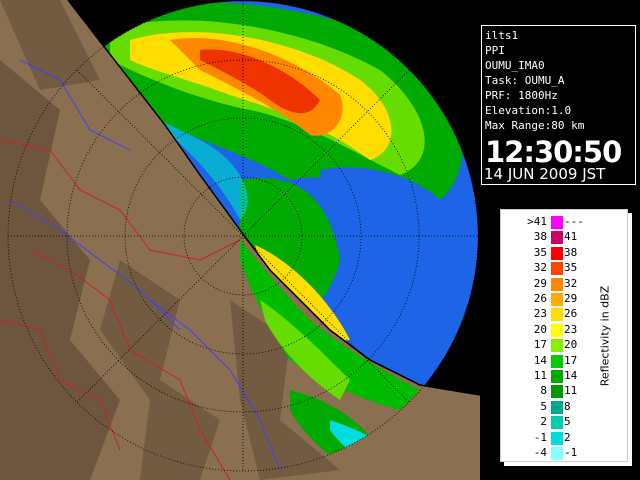 This screenshot has height=480, width=640. I want to click on legend-lower-bound: 29, so click(540, 283).